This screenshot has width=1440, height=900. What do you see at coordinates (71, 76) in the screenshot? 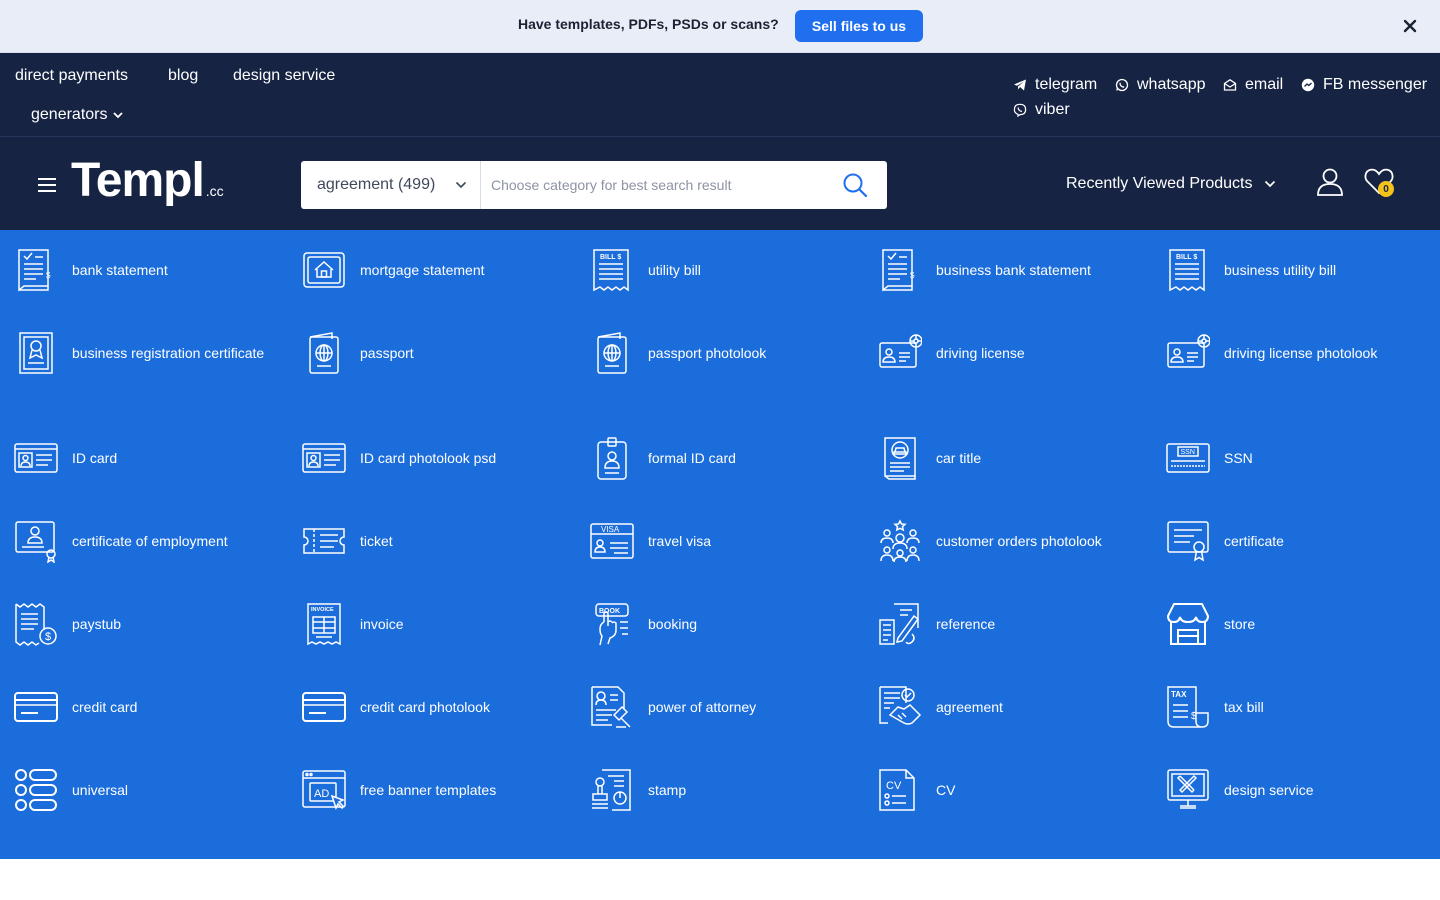
I see `nav-link-direct-payments: direct payments` at bounding box center [71, 76].